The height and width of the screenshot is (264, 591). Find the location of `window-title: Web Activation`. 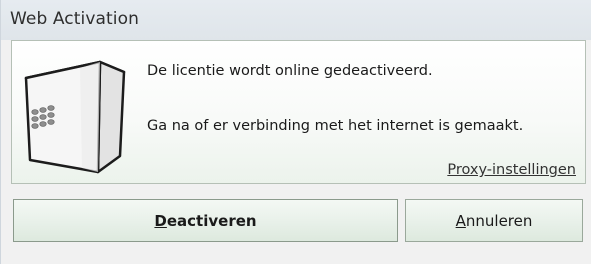

window-title: Web Activation is located at coordinates (74, 19).